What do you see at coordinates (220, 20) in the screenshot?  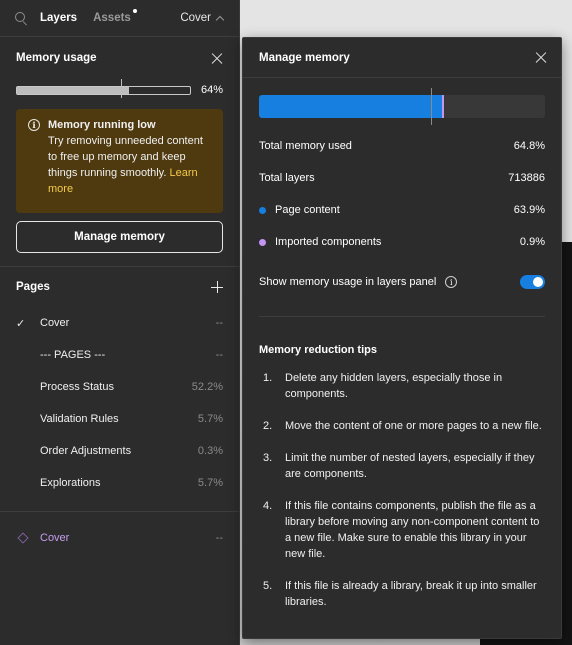 I see `chevron-up-icon` at bounding box center [220, 20].